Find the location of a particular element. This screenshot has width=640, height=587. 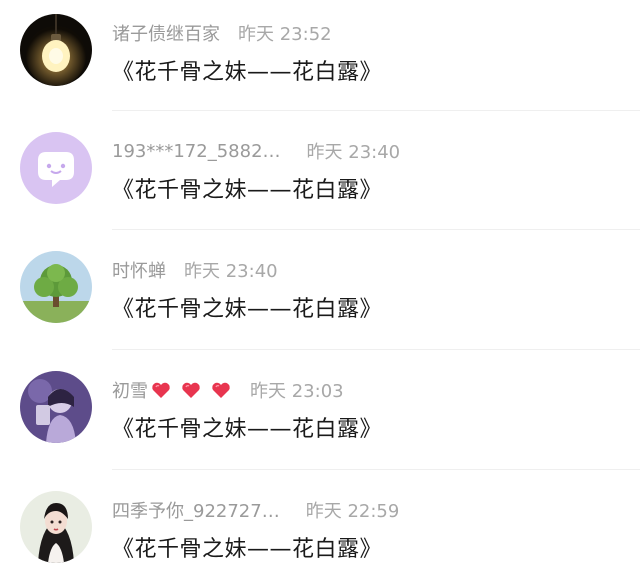

username: 时怀蝉 is located at coordinates (139, 270).